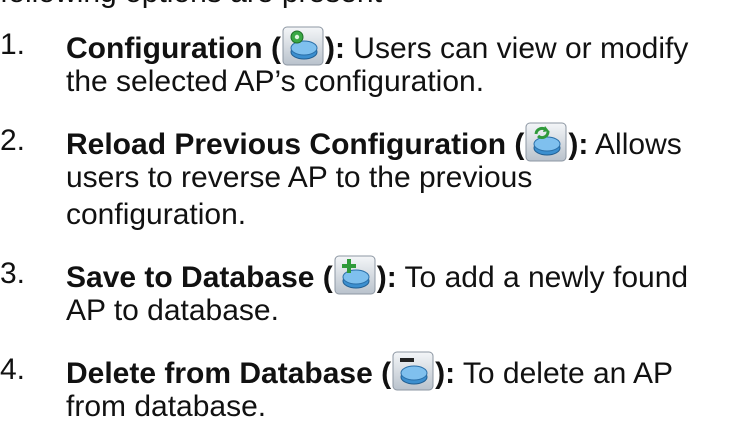  I want to click on add-plus-icon, so click(355, 275).